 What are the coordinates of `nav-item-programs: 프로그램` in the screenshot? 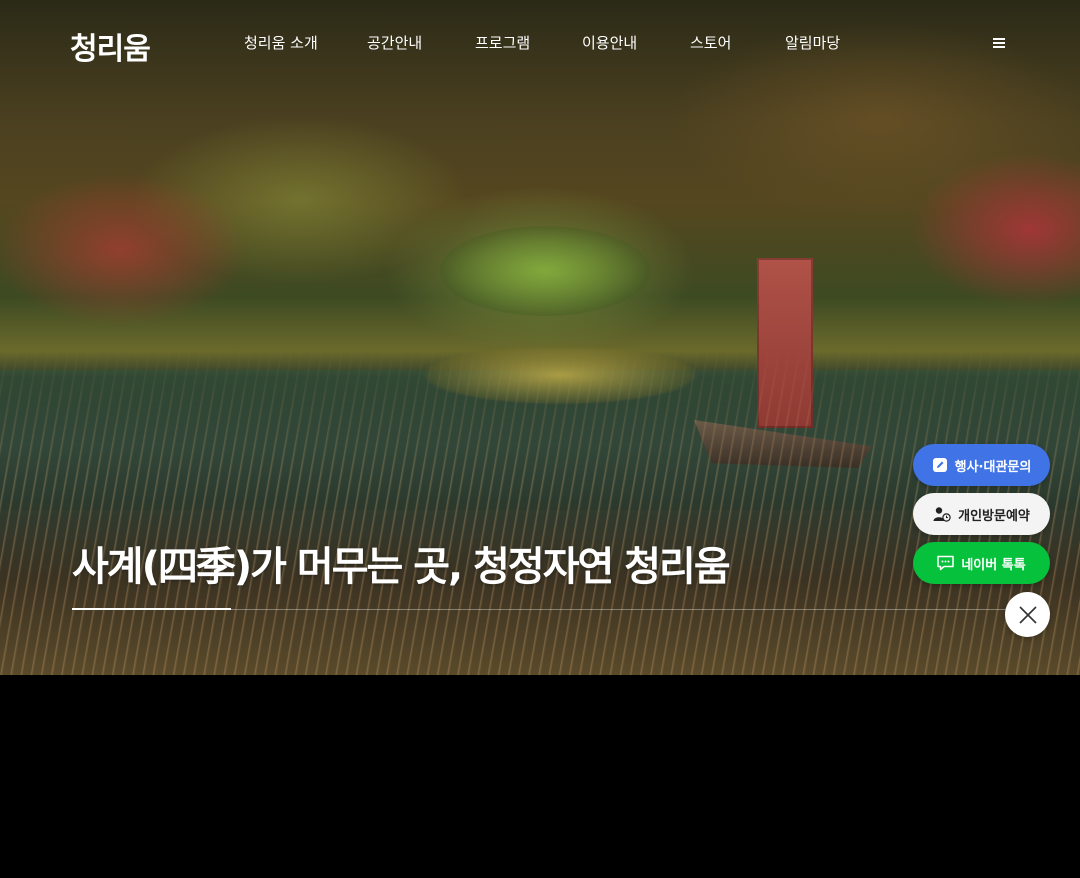 It's located at (502, 42).